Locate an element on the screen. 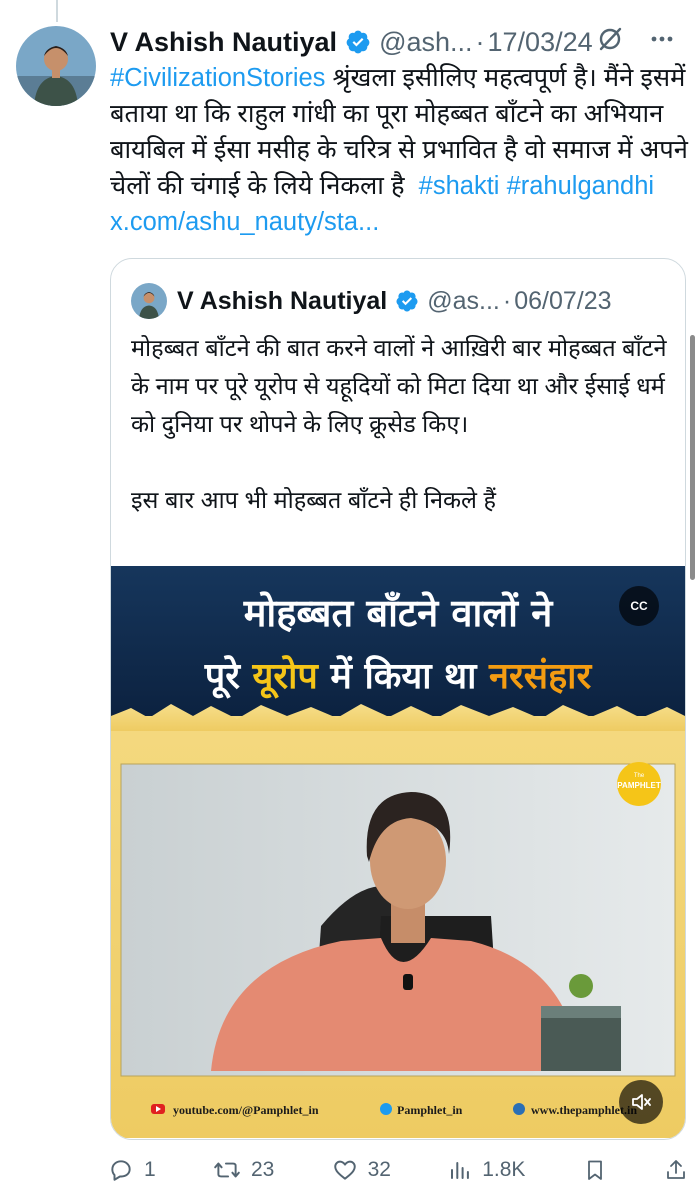  author-name: V Ashish Nautiyal is located at coordinates (223, 42).